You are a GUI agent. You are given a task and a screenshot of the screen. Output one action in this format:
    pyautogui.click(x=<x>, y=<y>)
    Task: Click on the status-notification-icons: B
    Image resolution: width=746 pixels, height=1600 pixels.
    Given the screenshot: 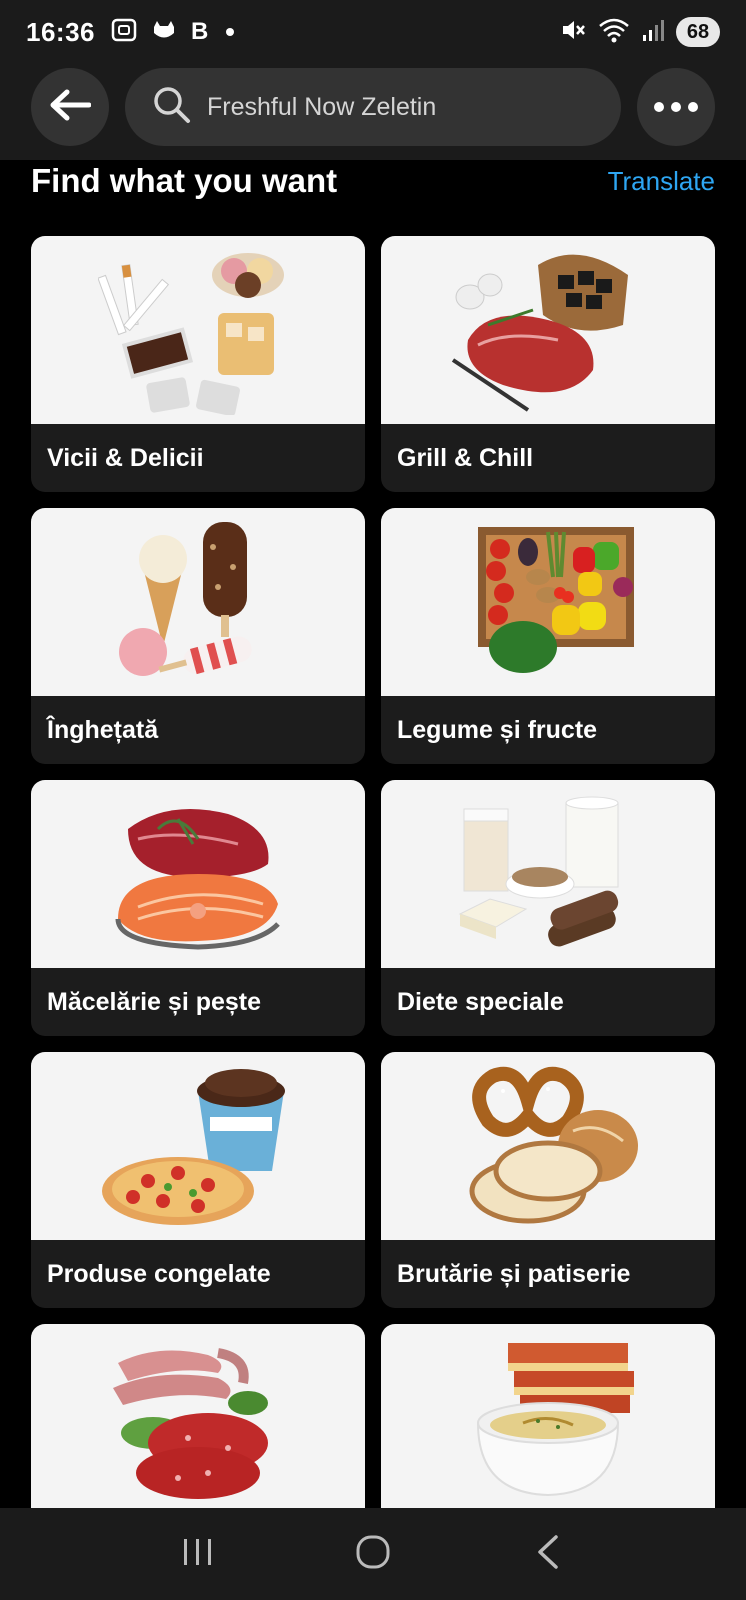 What is the action you would take?
    pyautogui.click(x=173, y=32)
    